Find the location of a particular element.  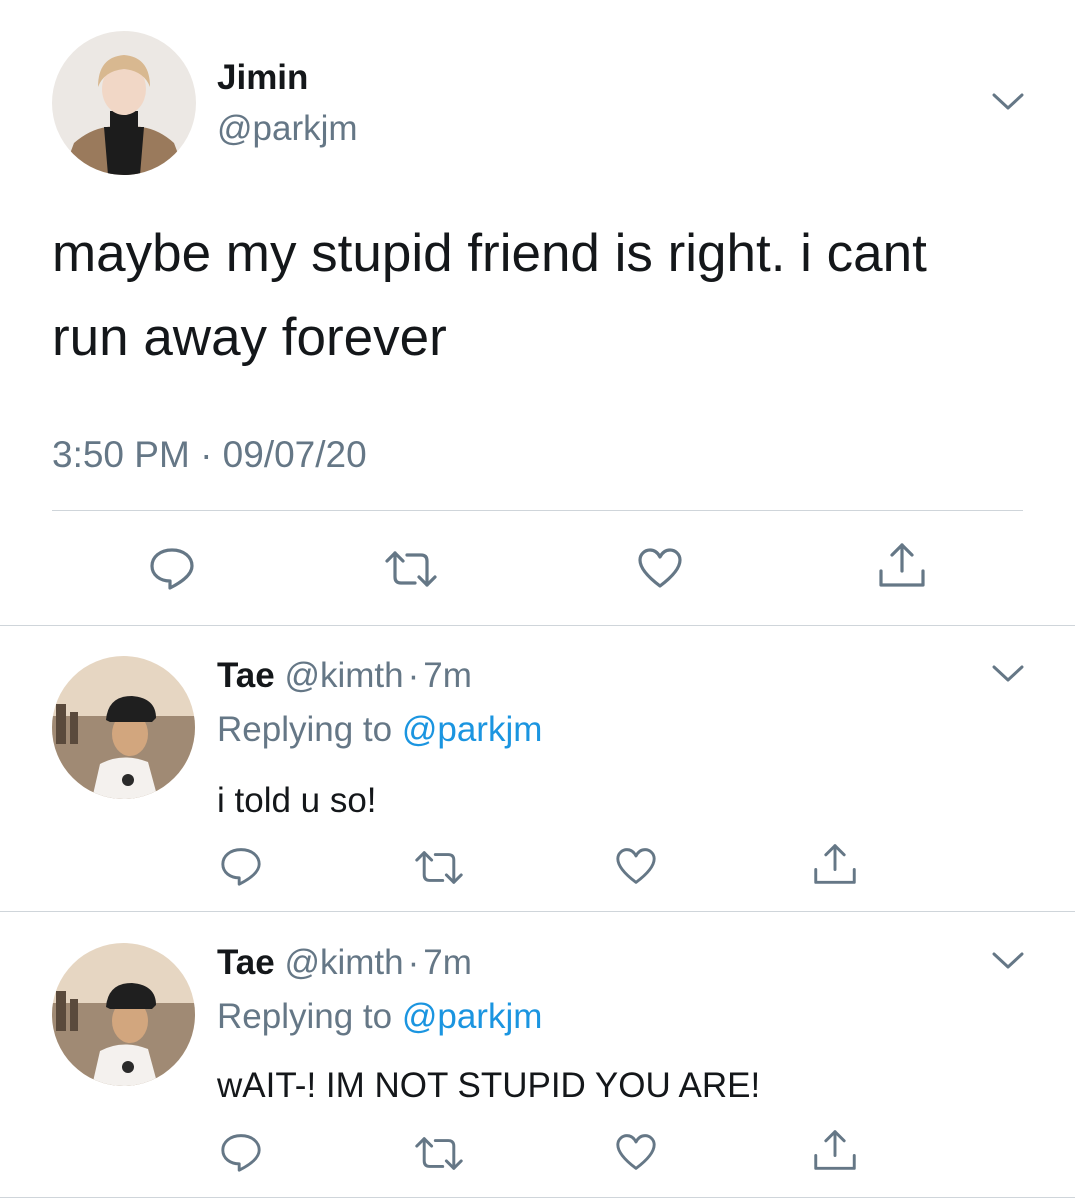

avatar-jimin is located at coordinates (124, 103).